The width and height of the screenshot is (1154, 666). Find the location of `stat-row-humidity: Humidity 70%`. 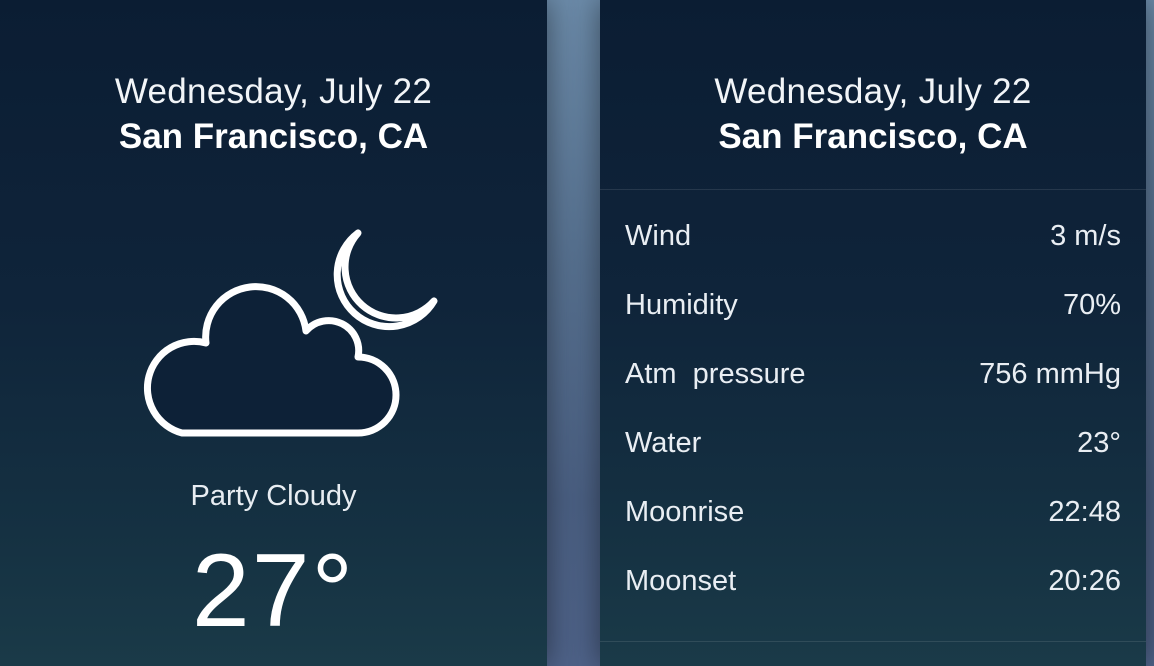

stat-row-humidity: Humidity 70% is located at coordinates (873, 311).